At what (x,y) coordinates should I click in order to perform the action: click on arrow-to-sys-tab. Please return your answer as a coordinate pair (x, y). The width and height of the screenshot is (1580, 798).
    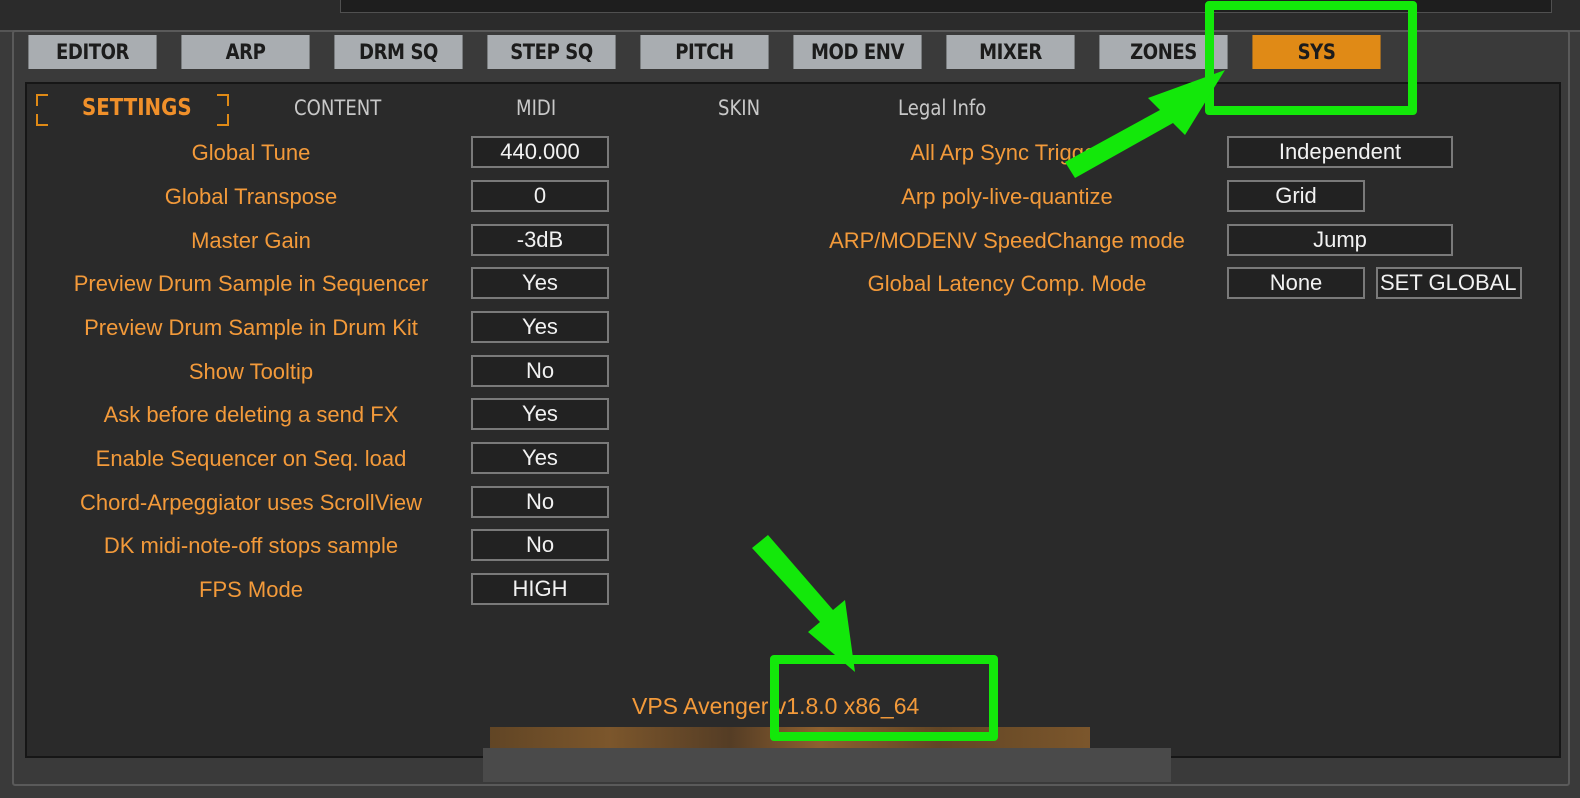
    Looking at the image, I should click on (1145, 124).